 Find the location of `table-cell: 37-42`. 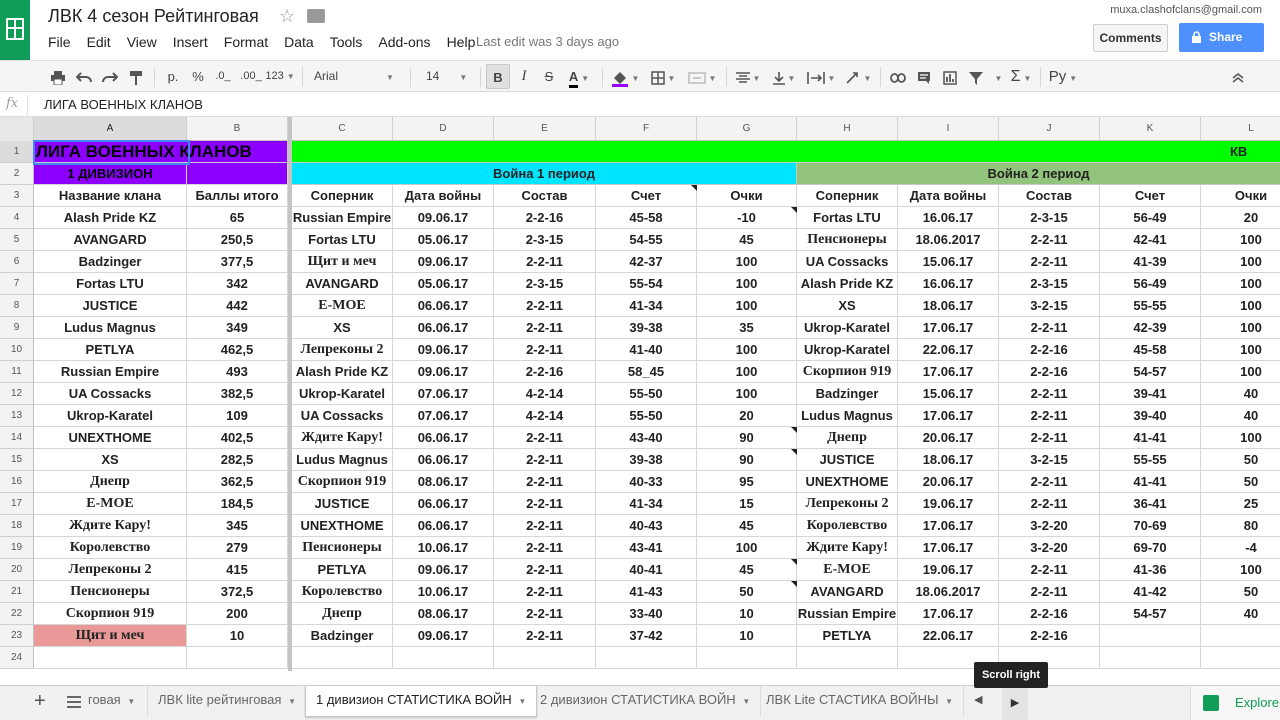

table-cell: 37-42 is located at coordinates (646, 636).